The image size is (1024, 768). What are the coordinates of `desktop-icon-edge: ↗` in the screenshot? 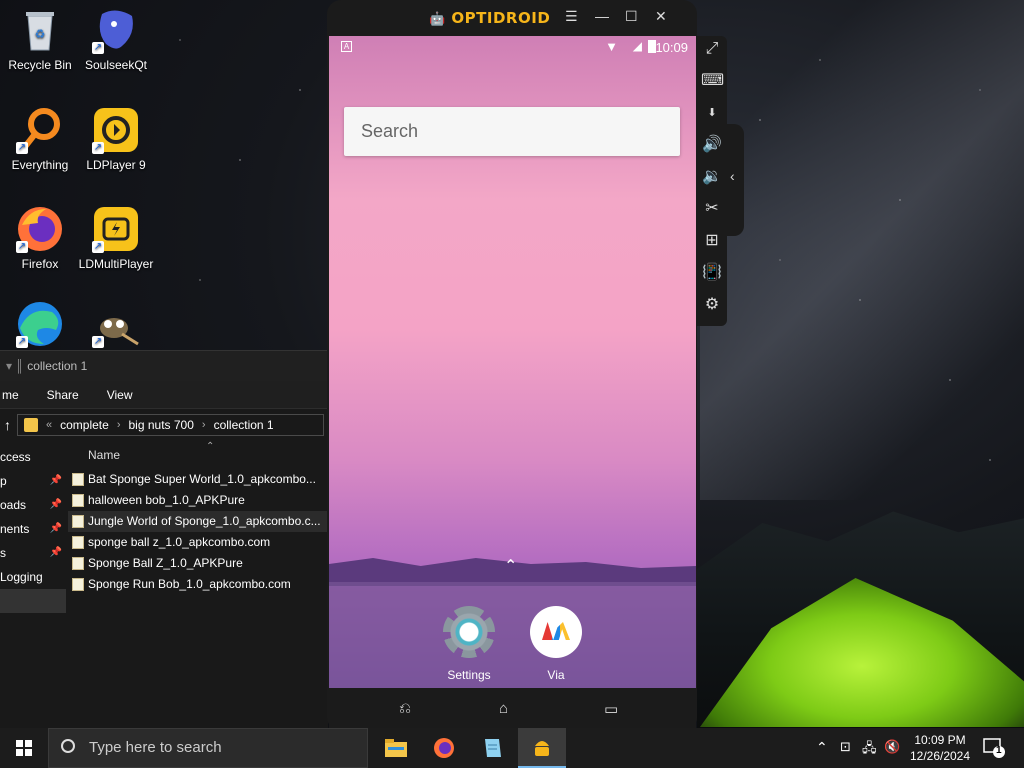 It's located at (40, 326).